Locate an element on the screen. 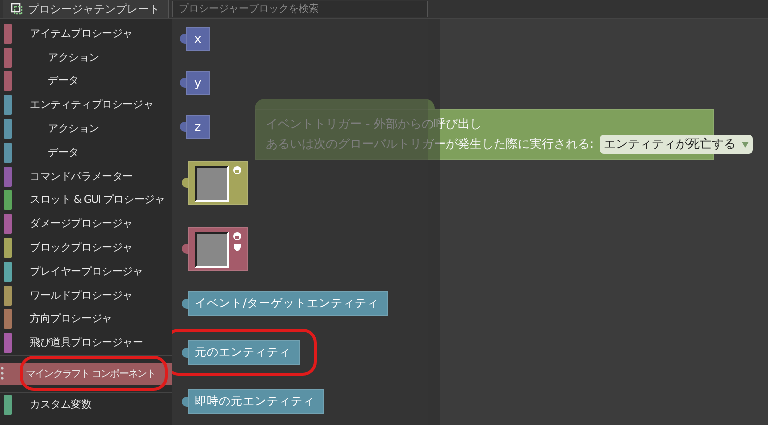  trigger-dropdown: エンティティが死亡する is located at coordinates (677, 144).